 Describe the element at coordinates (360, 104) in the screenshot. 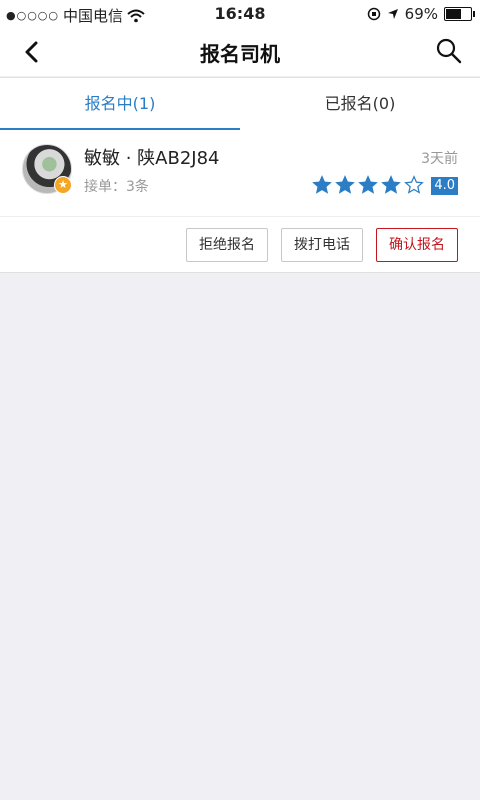

I see `tab-registered: 已报名(0)` at that location.